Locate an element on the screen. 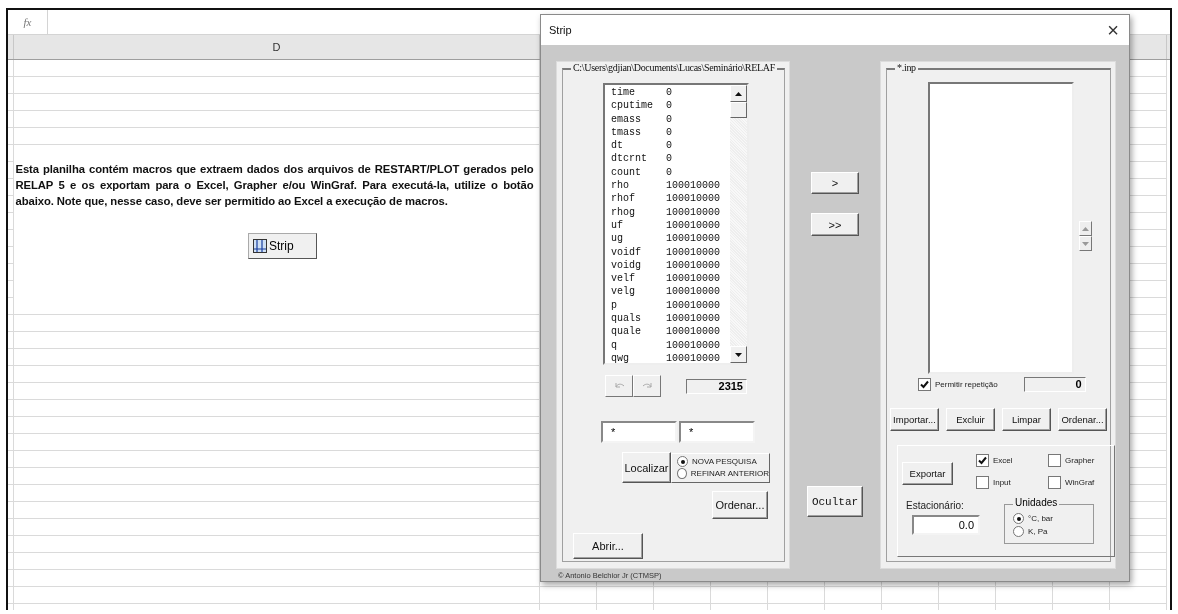 The image size is (1178, 614). variable-name: emass is located at coordinates (638, 119).